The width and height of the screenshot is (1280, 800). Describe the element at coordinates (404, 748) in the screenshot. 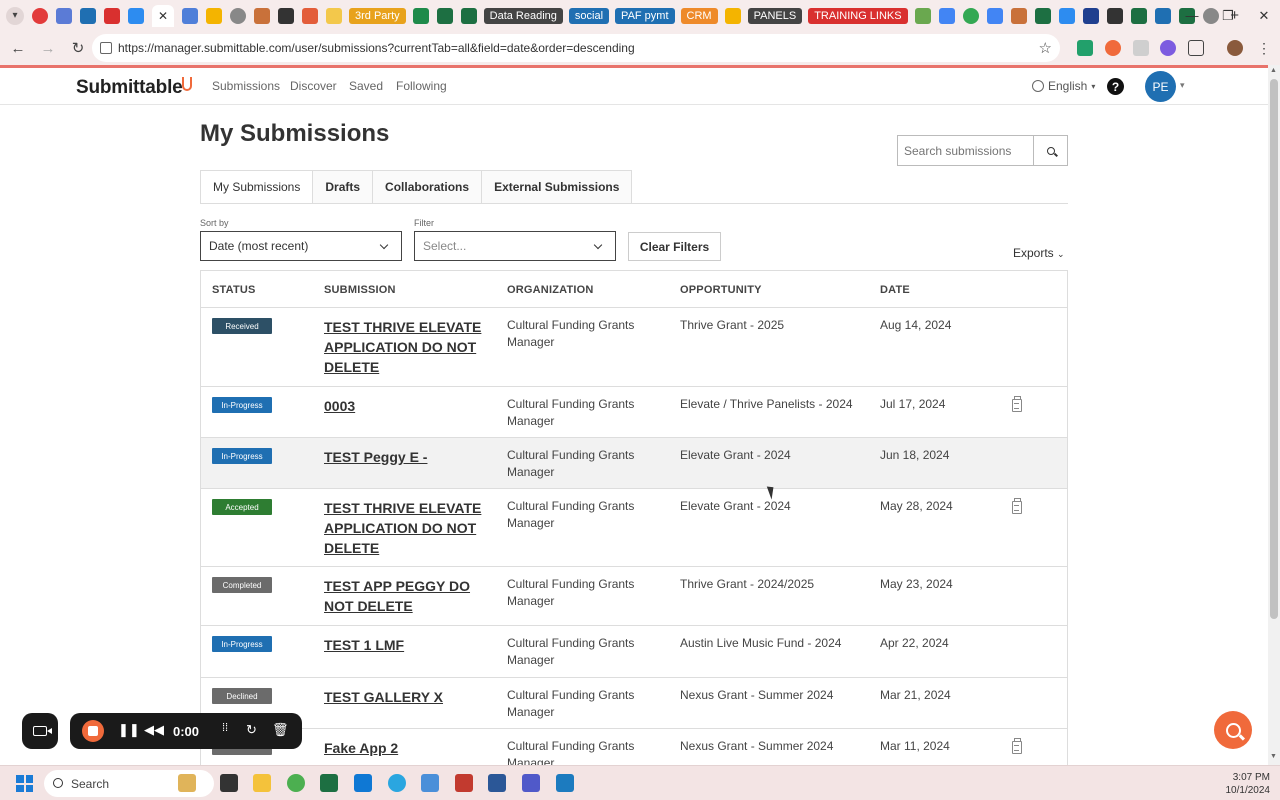

I see `submission-link: Fake App 2` at that location.